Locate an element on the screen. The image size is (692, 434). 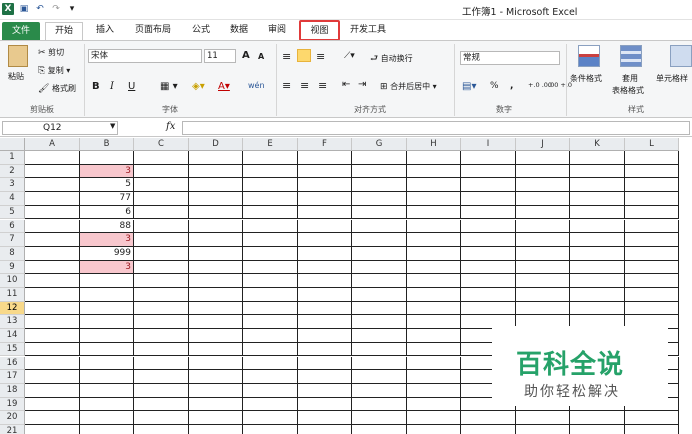
cell-c12 is located at coordinates (161, 308).